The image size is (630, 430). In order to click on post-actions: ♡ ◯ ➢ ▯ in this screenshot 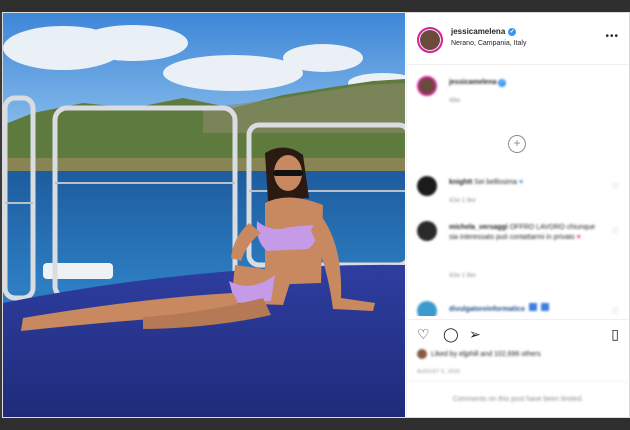, I will do `click(518, 333)`.